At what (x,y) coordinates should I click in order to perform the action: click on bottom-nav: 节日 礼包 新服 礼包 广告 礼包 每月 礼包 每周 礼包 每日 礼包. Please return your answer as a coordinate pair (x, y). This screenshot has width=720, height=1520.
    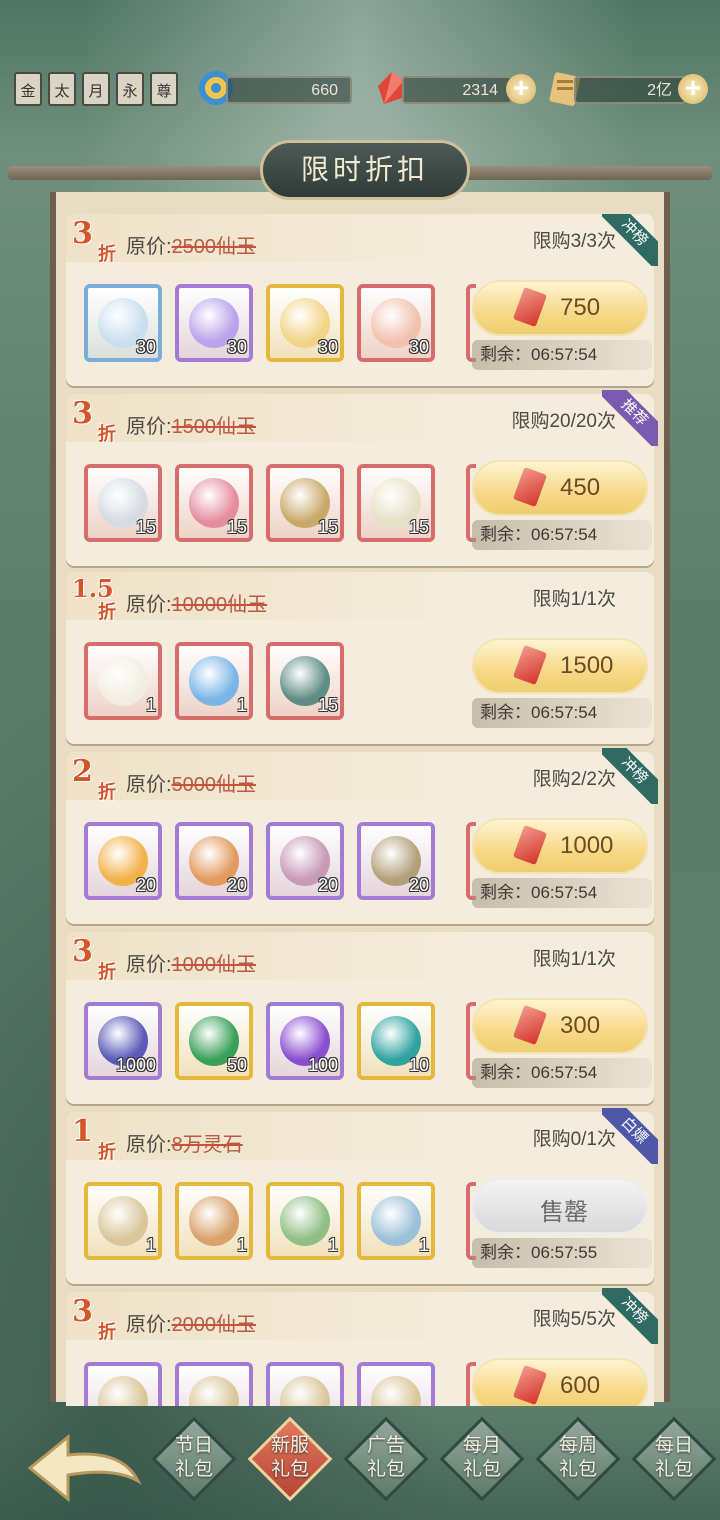
    Looking at the image, I should click on (360, 1462).